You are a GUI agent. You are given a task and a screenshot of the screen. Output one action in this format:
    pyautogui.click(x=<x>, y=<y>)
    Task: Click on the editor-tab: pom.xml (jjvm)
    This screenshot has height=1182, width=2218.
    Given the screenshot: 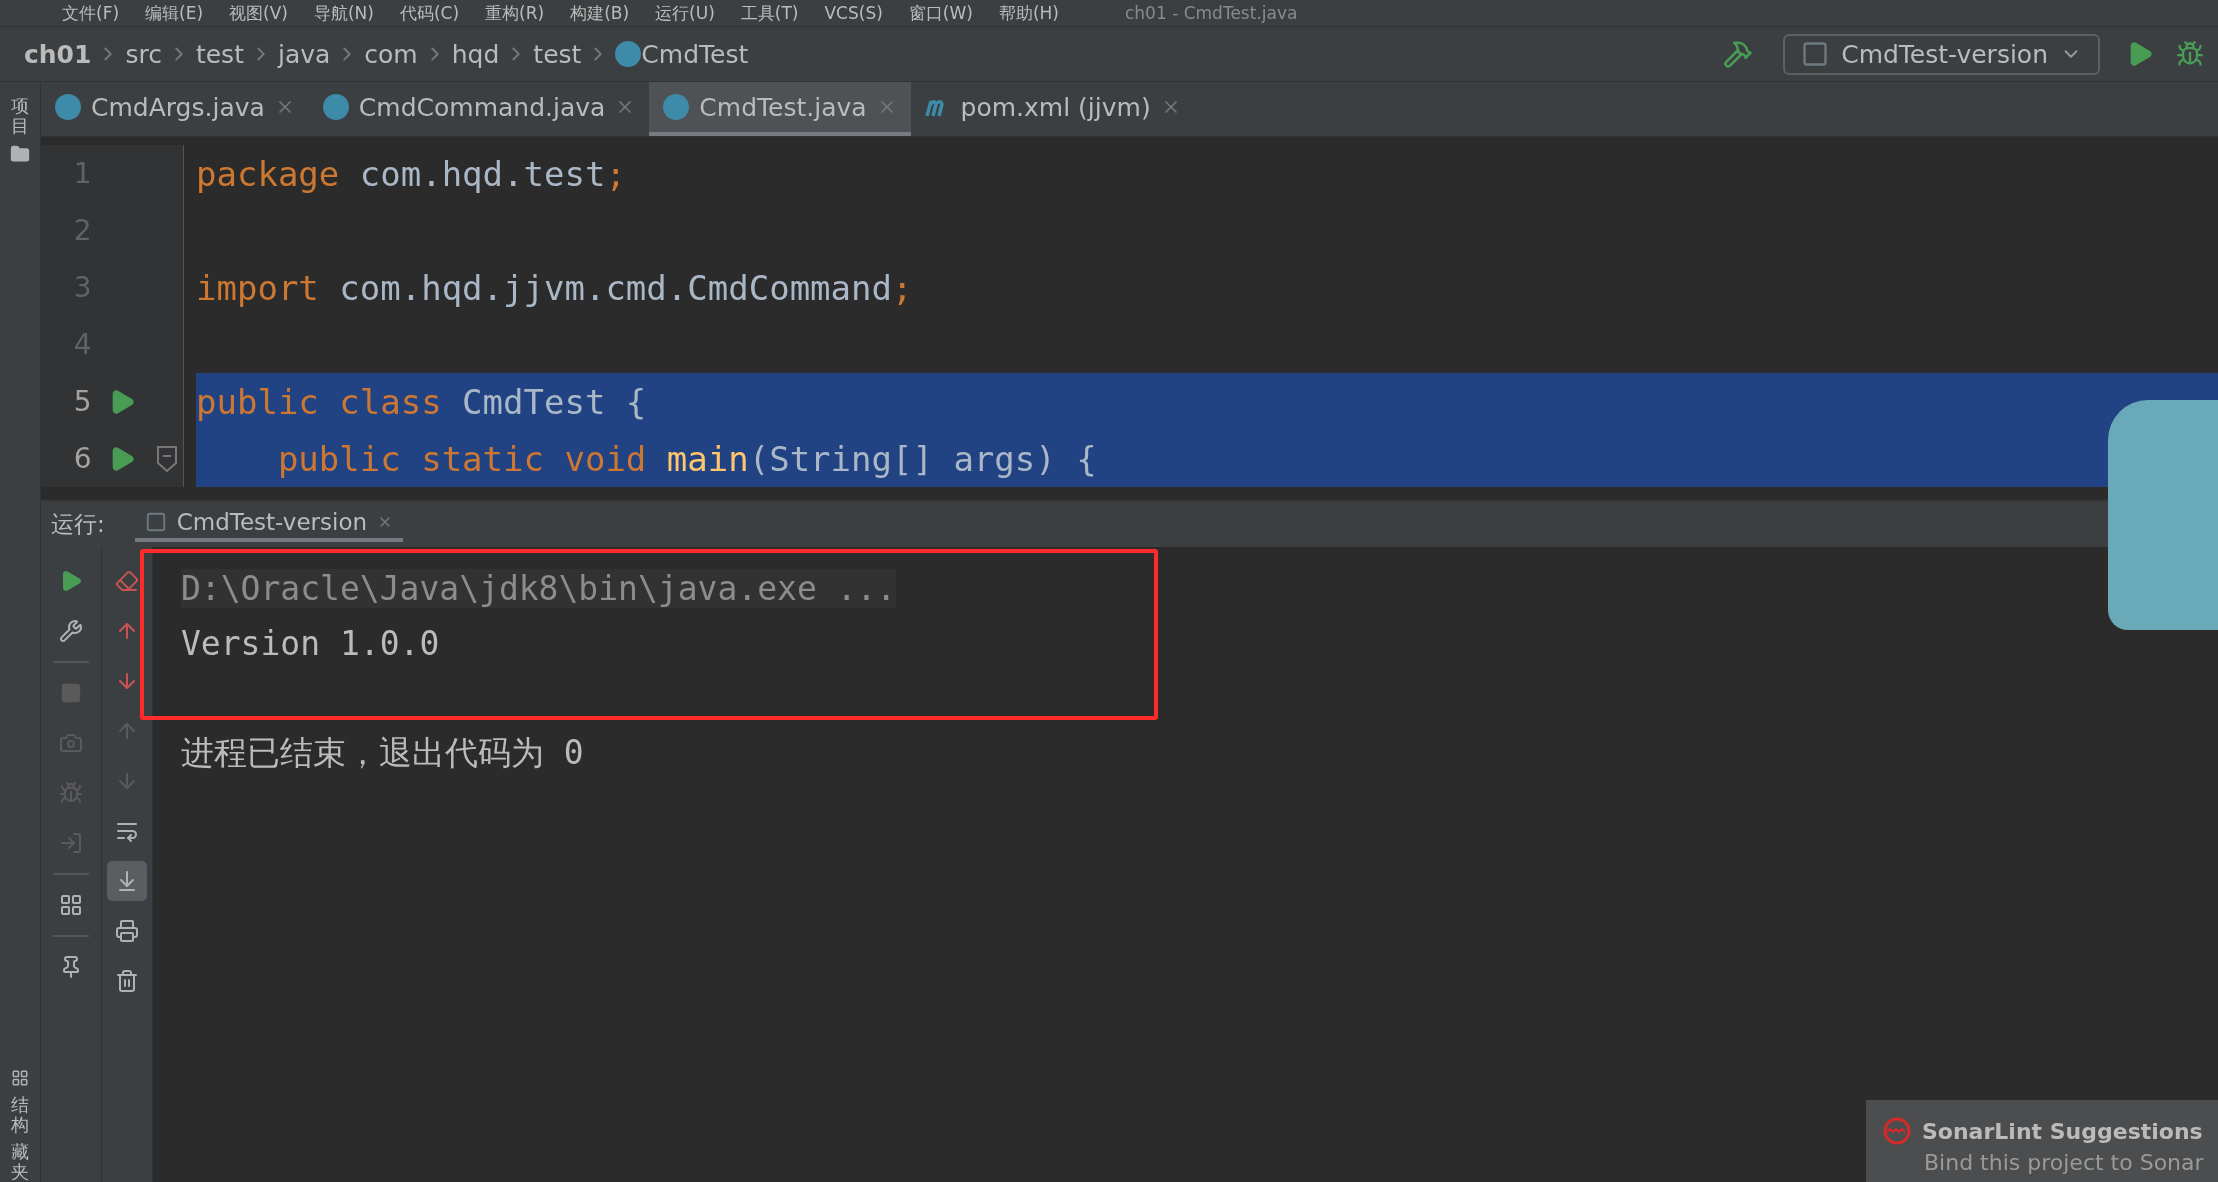 What is the action you would take?
    pyautogui.click(x=1052, y=109)
    